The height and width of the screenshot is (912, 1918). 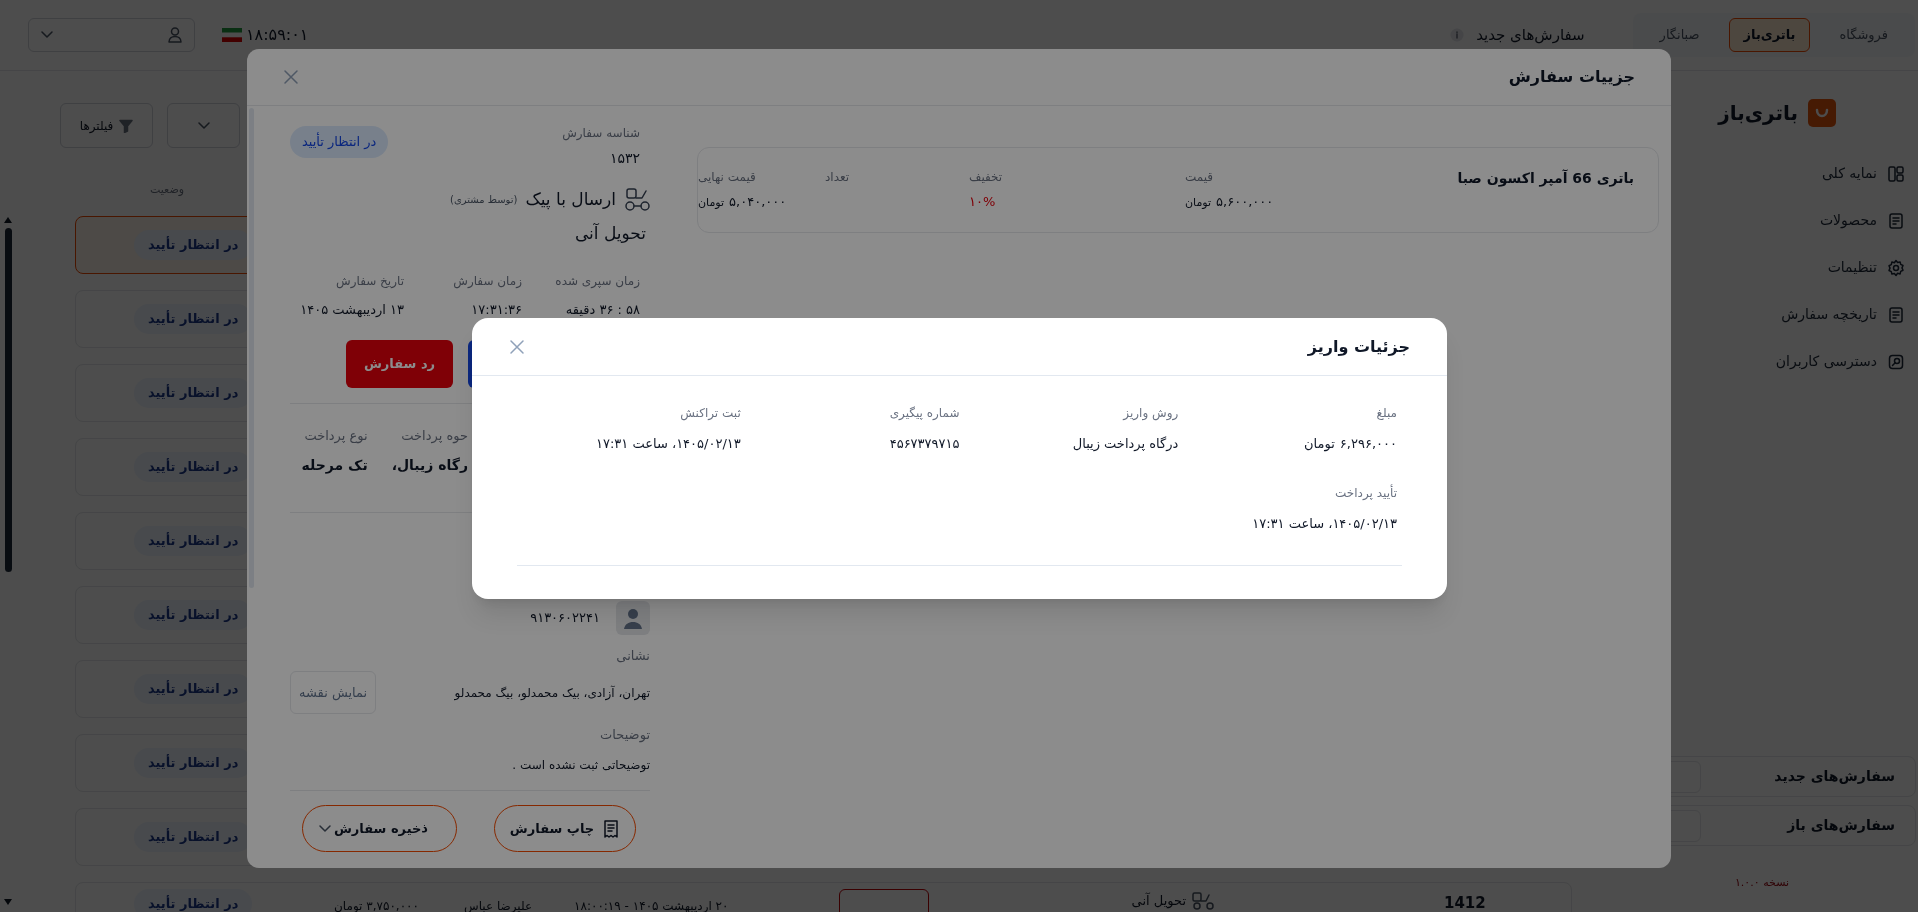 I want to click on filter-button: فیلترها, so click(x=106, y=125).